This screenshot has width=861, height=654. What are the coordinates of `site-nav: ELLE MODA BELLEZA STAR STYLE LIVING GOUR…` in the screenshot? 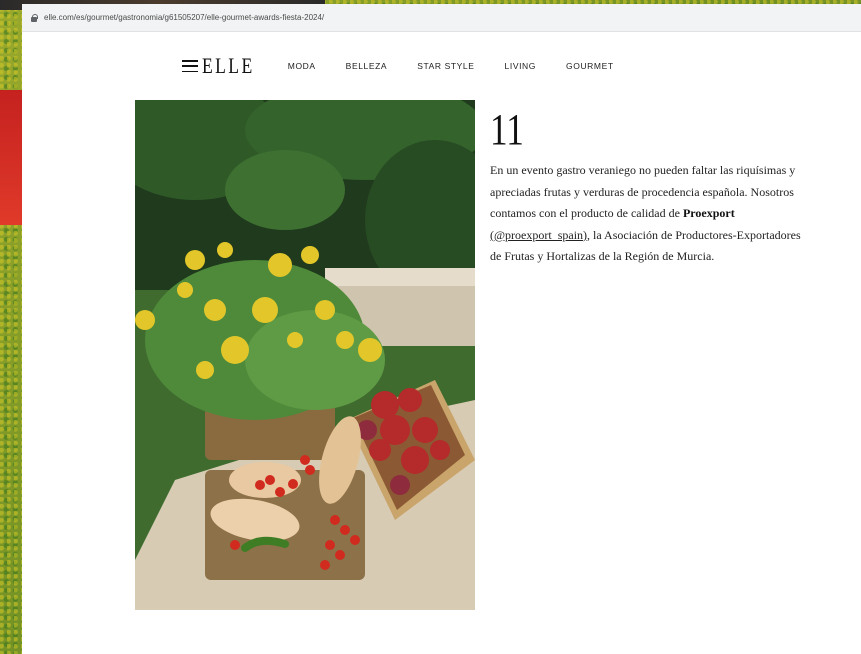 It's located at (413, 66).